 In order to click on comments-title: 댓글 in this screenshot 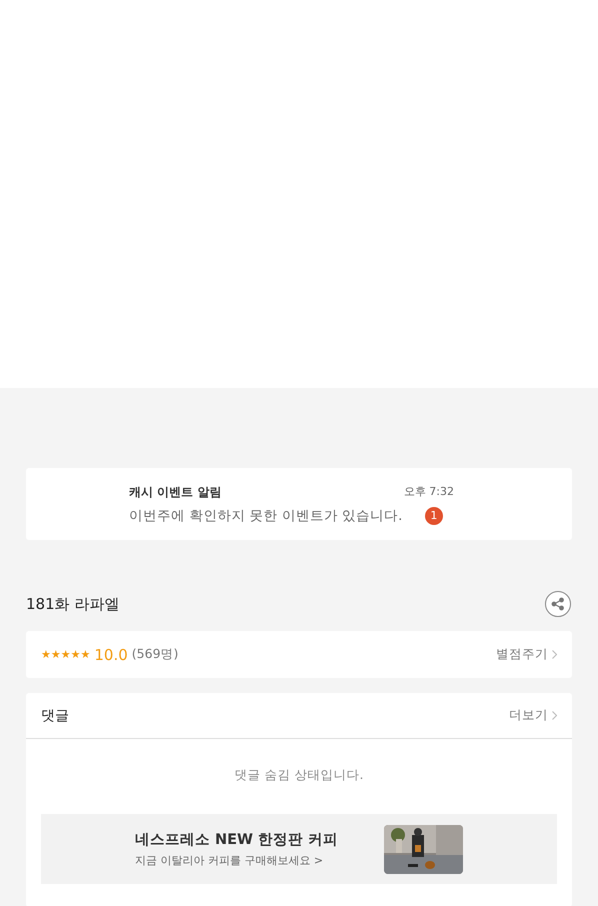, I will do `click(55, 715)`.